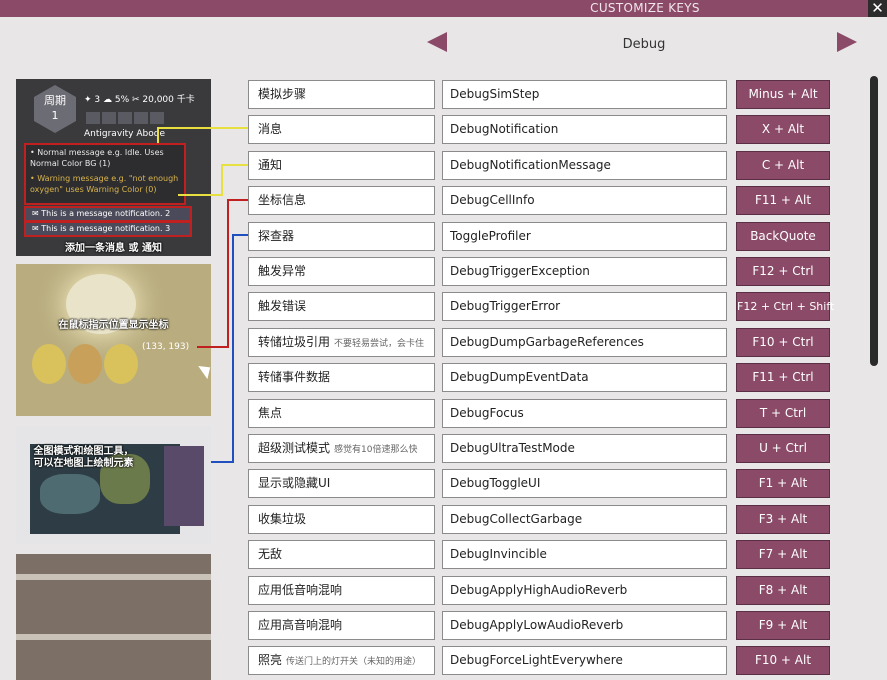 Image resolution: width=887 pixels, height=680 pixels. I want to click on binding-name: 照亮 传送门上的灯开关（未知的用途）, so click(341, 660).